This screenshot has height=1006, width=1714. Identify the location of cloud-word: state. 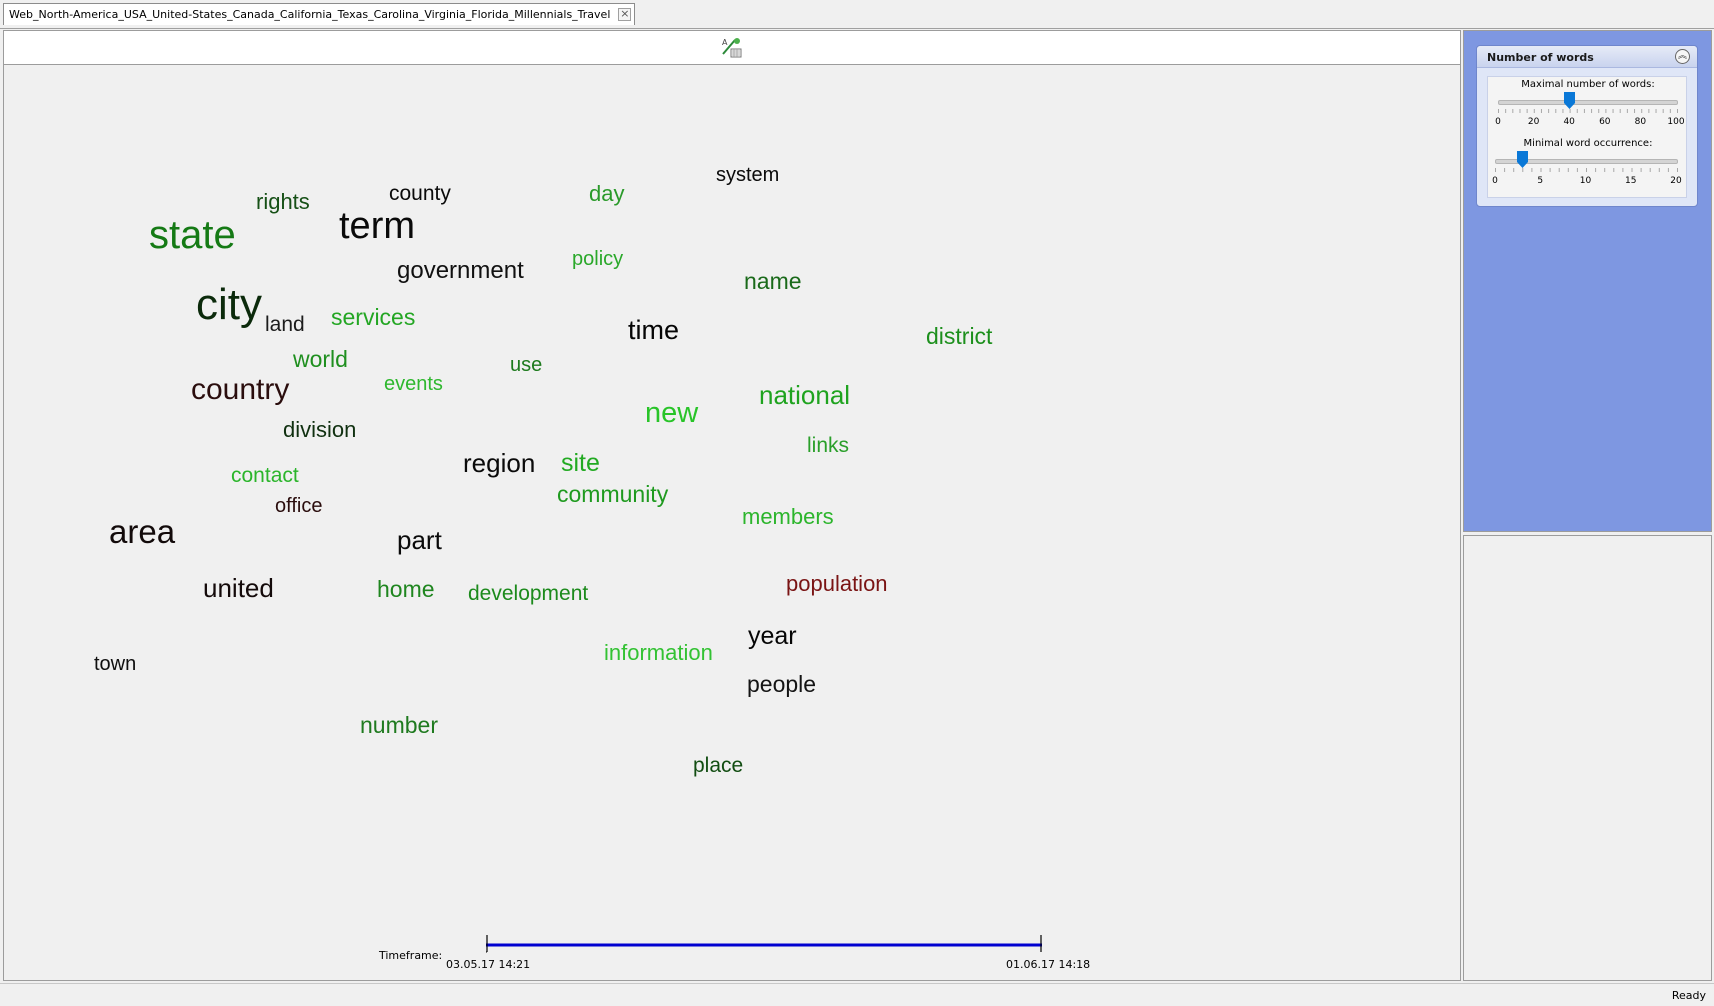
(192, 235).